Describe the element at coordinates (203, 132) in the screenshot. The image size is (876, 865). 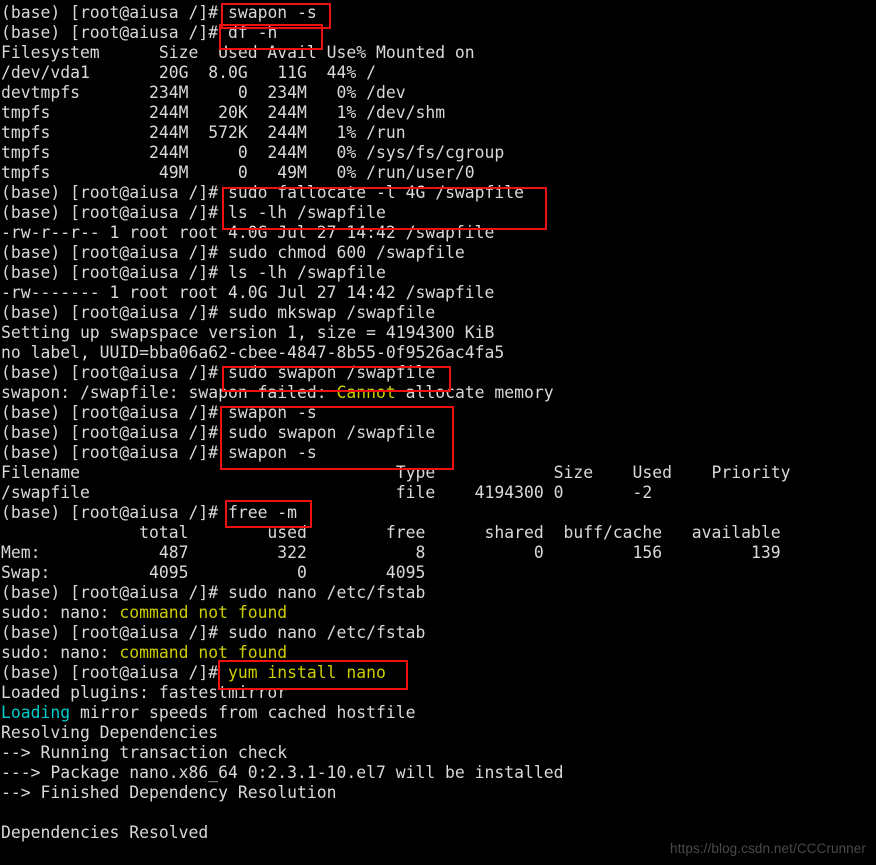
I see `terminal-text-segment: tmpfs 244M 572K 244M 1% /run` at that location.